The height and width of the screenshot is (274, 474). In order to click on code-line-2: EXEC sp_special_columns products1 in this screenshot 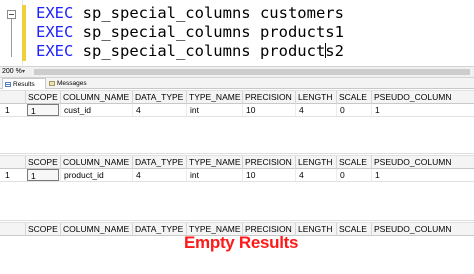, I will do `click(190, 32)`.